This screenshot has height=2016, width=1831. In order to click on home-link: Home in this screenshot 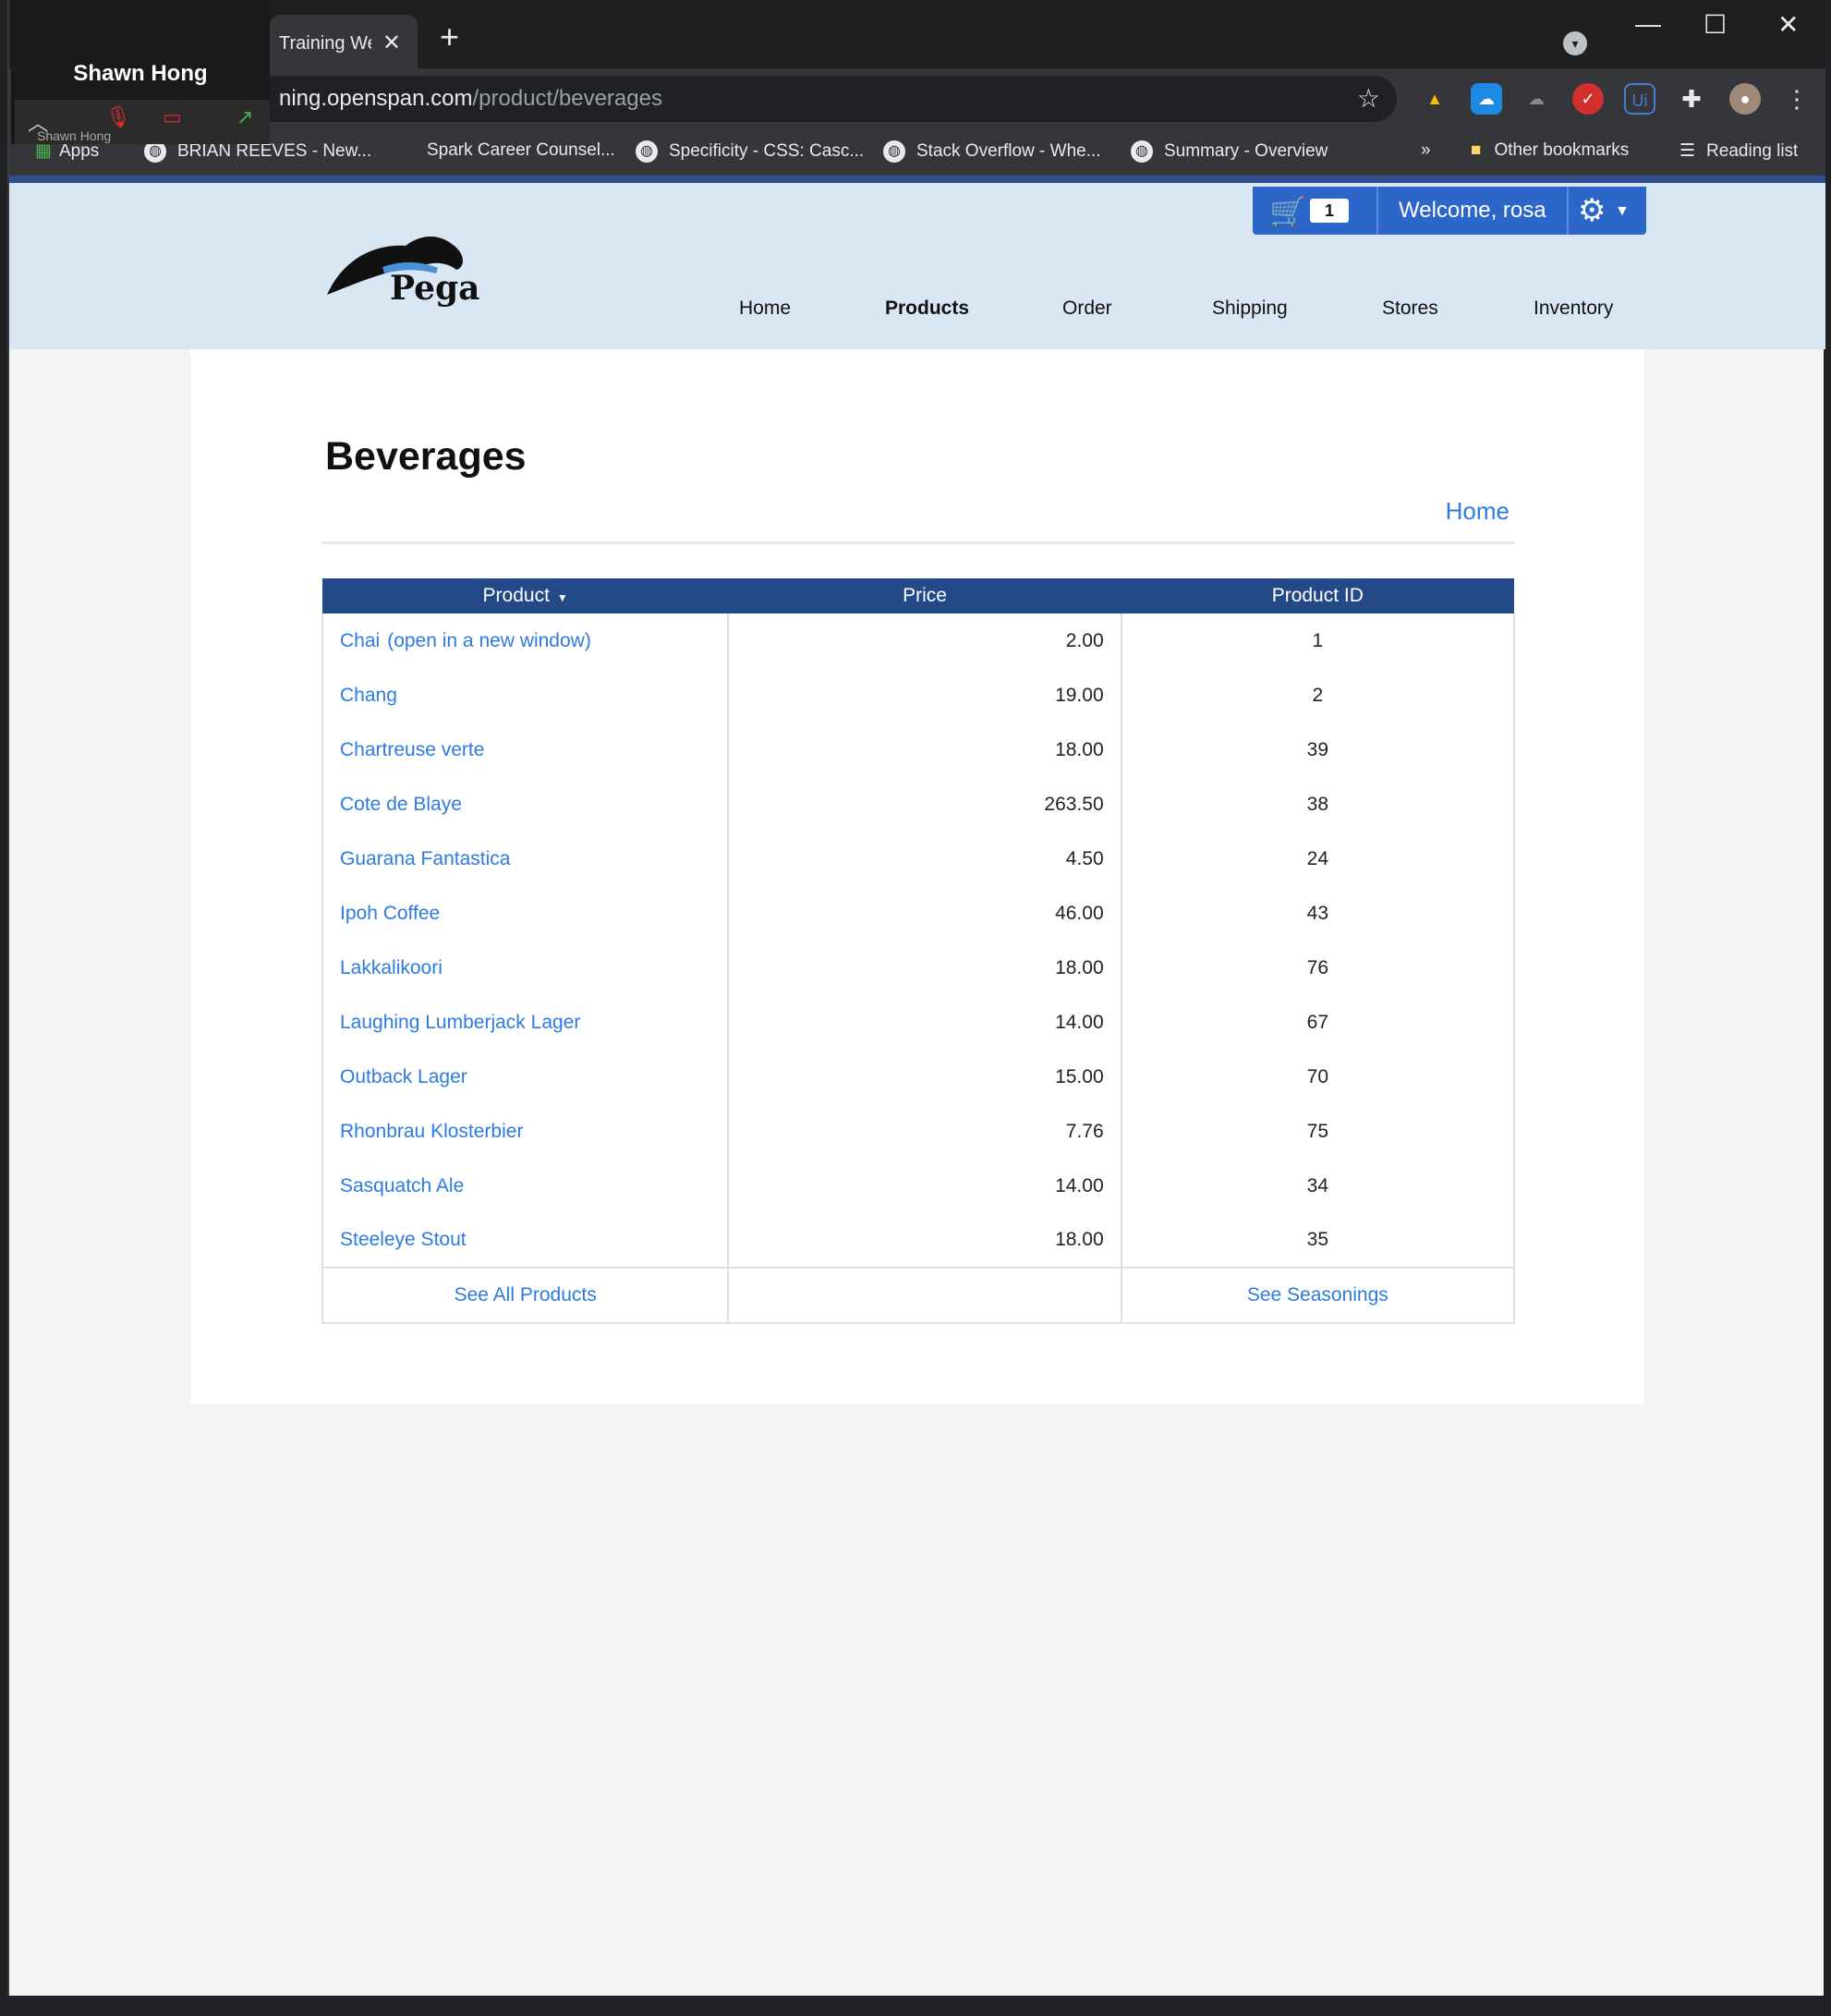, I will do `click(1478, 511)`.